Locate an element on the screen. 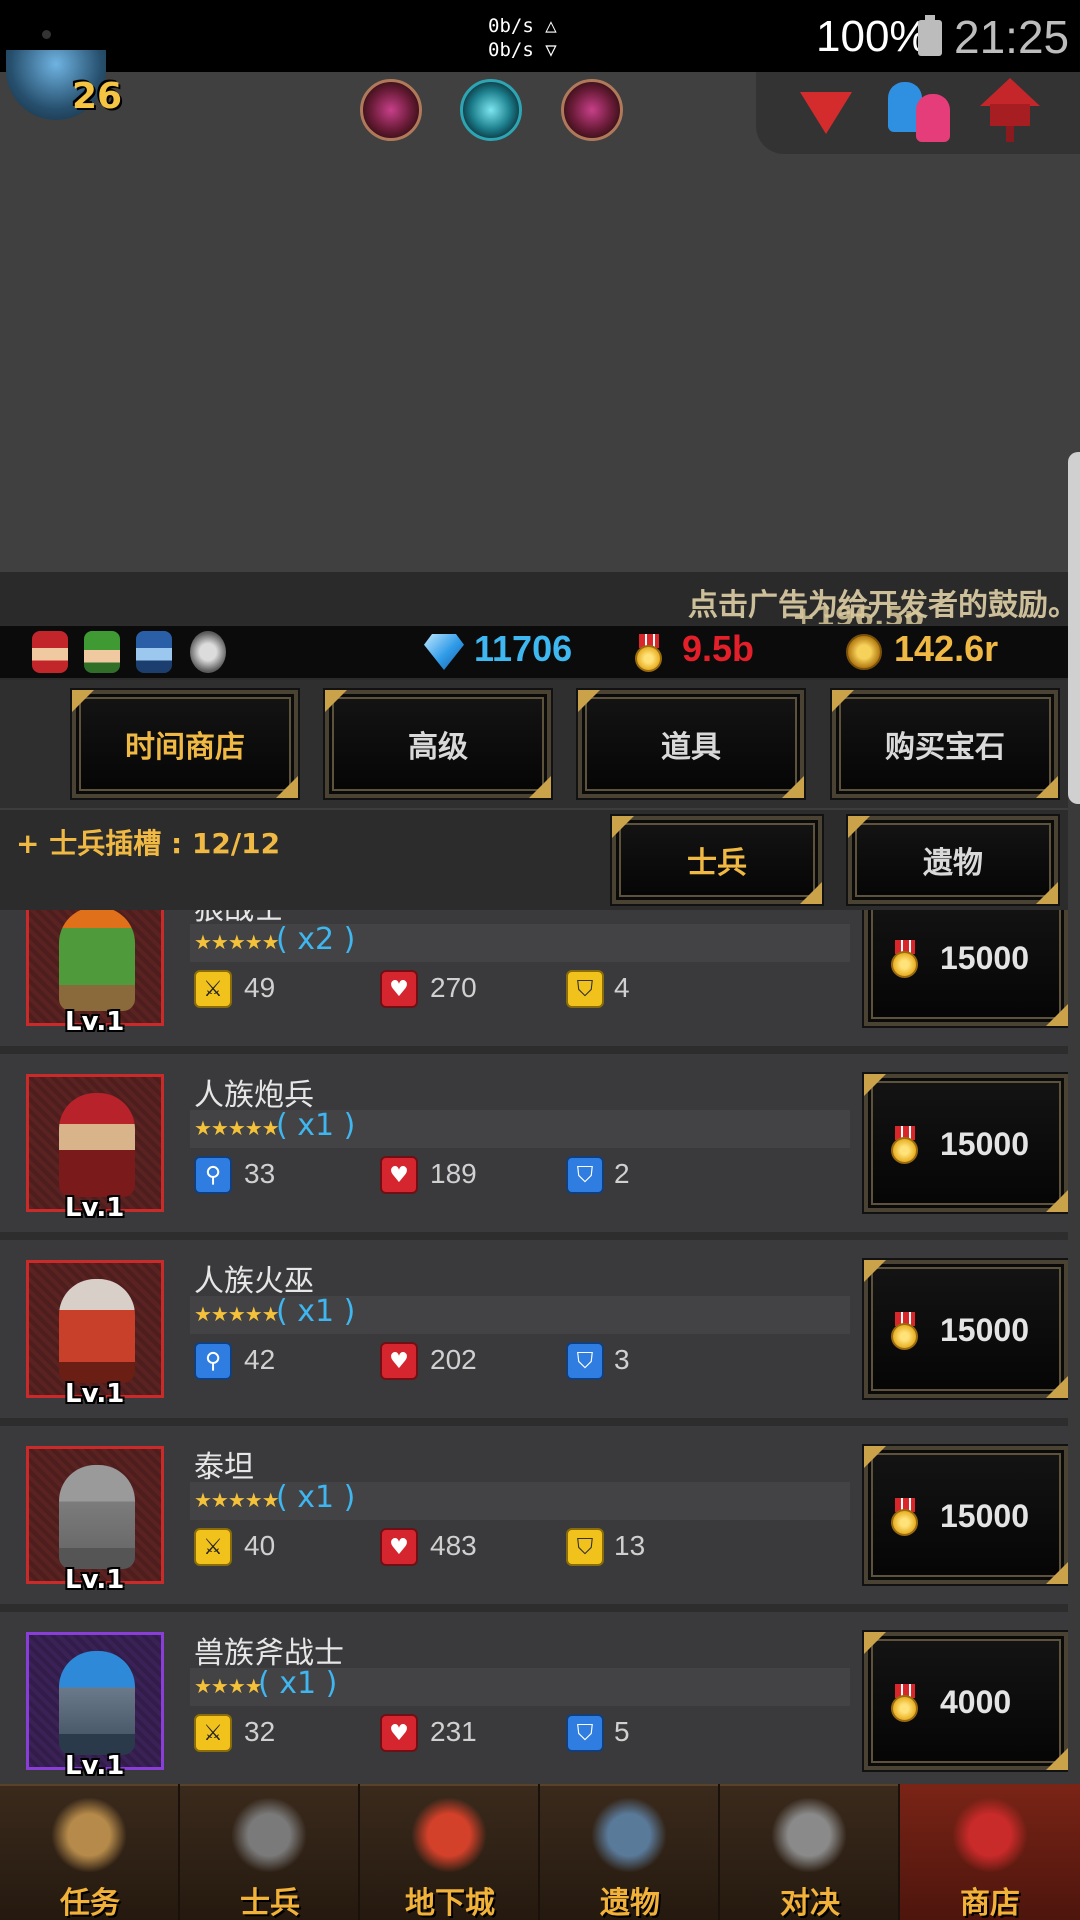 This screenshot has width=1080, height=1920. unit-price: 4000 is located at coordinates (976, 1702).